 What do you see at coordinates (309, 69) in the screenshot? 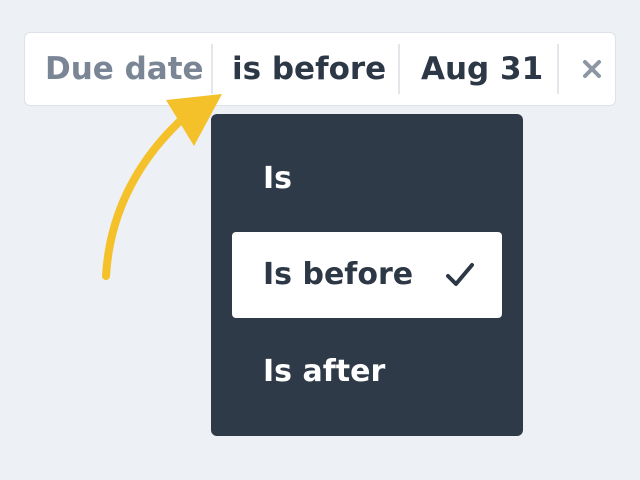
I see `filter-operator-button: is before` at bounding box center [309, 69].